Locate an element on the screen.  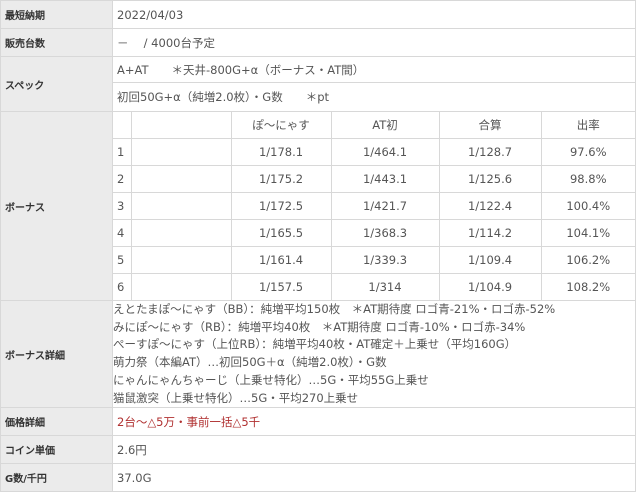
payout-rate: 97.6% is located at coordinates (587, 152).